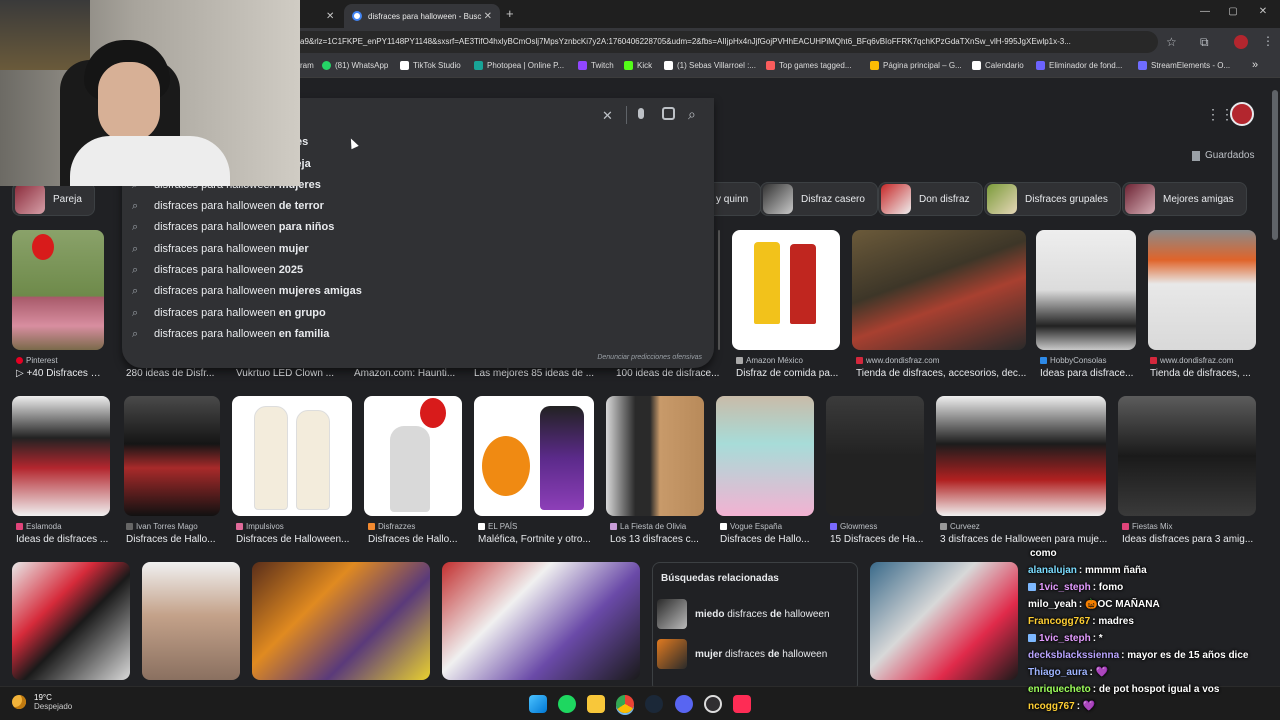 Image resolution: width=1280 pixels, height=720 pixels. Describe the element at coordinates (217, 270) in the screenshot. I see `suggestion-item: ⌕ disfraces para halloween 2025` at that location.